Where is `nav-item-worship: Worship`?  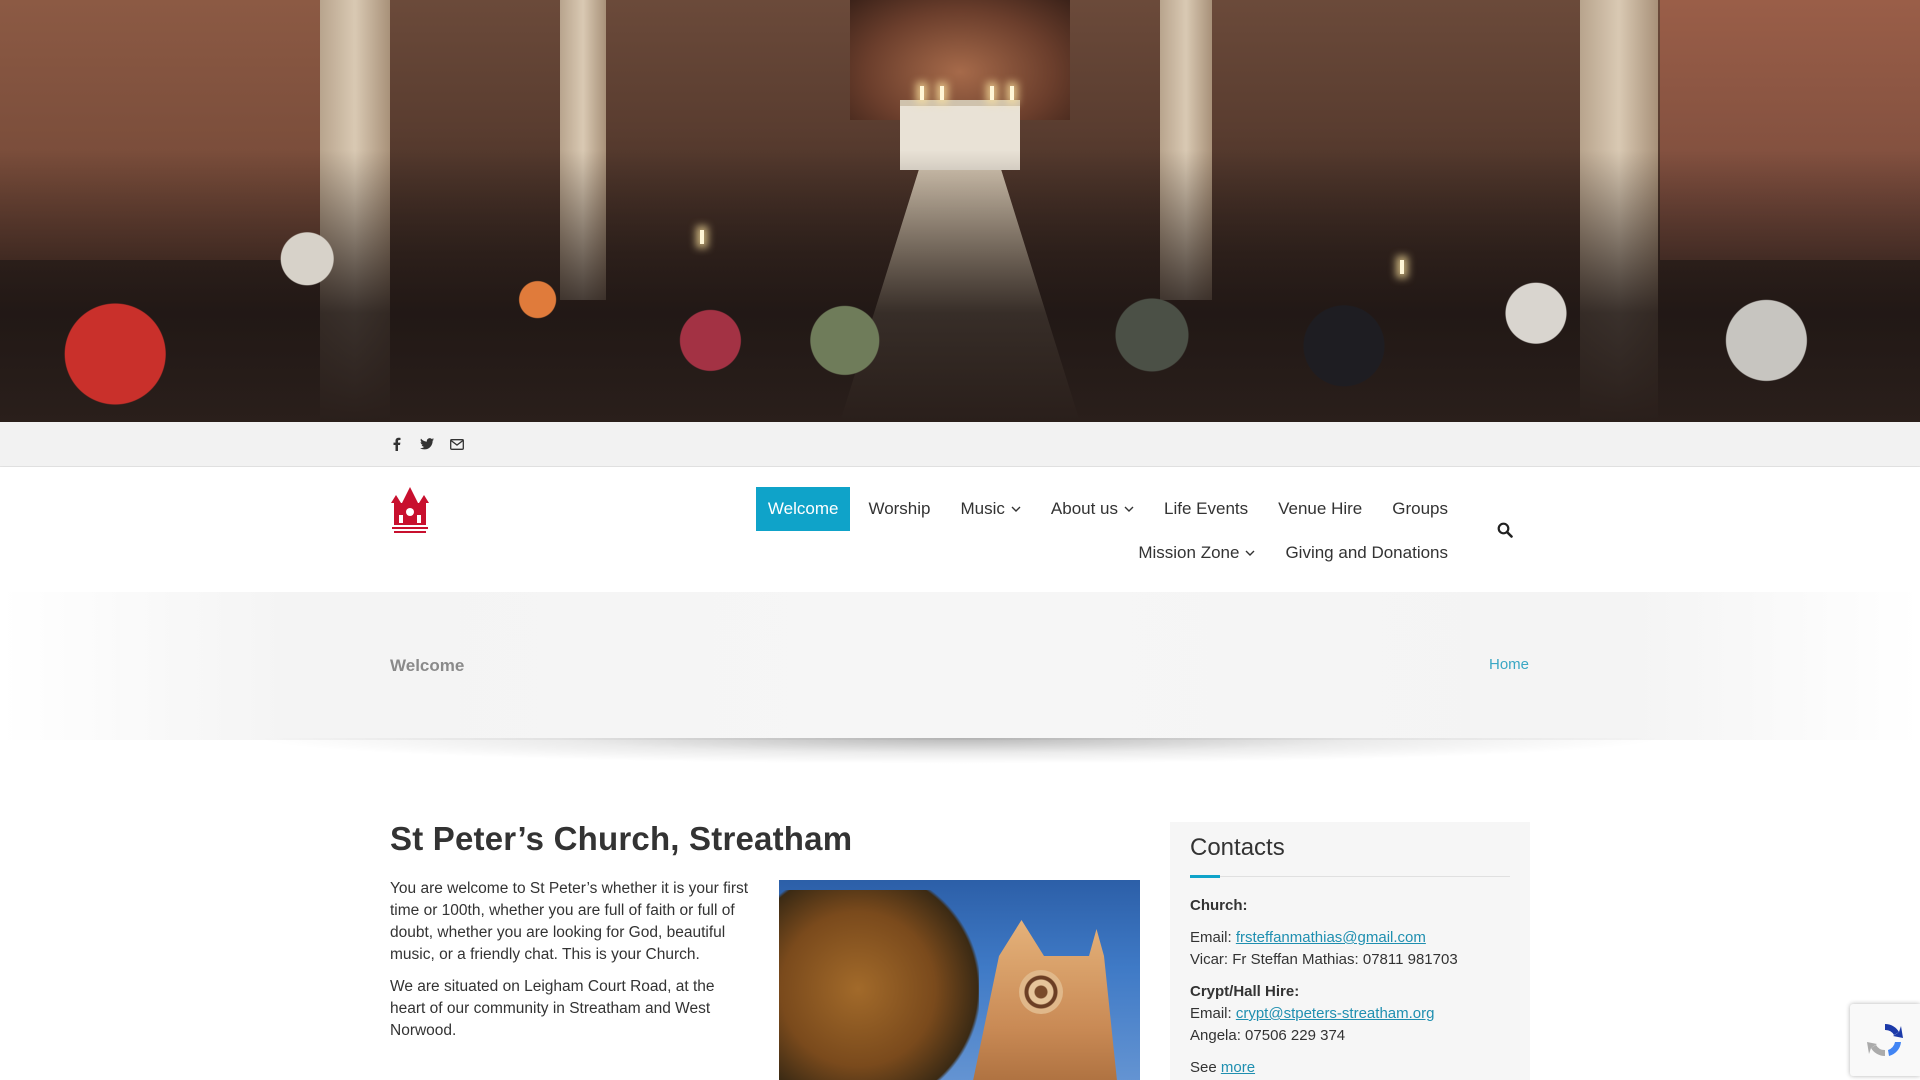 nav-item-worship: Worship is located at coordinates (899, 509).